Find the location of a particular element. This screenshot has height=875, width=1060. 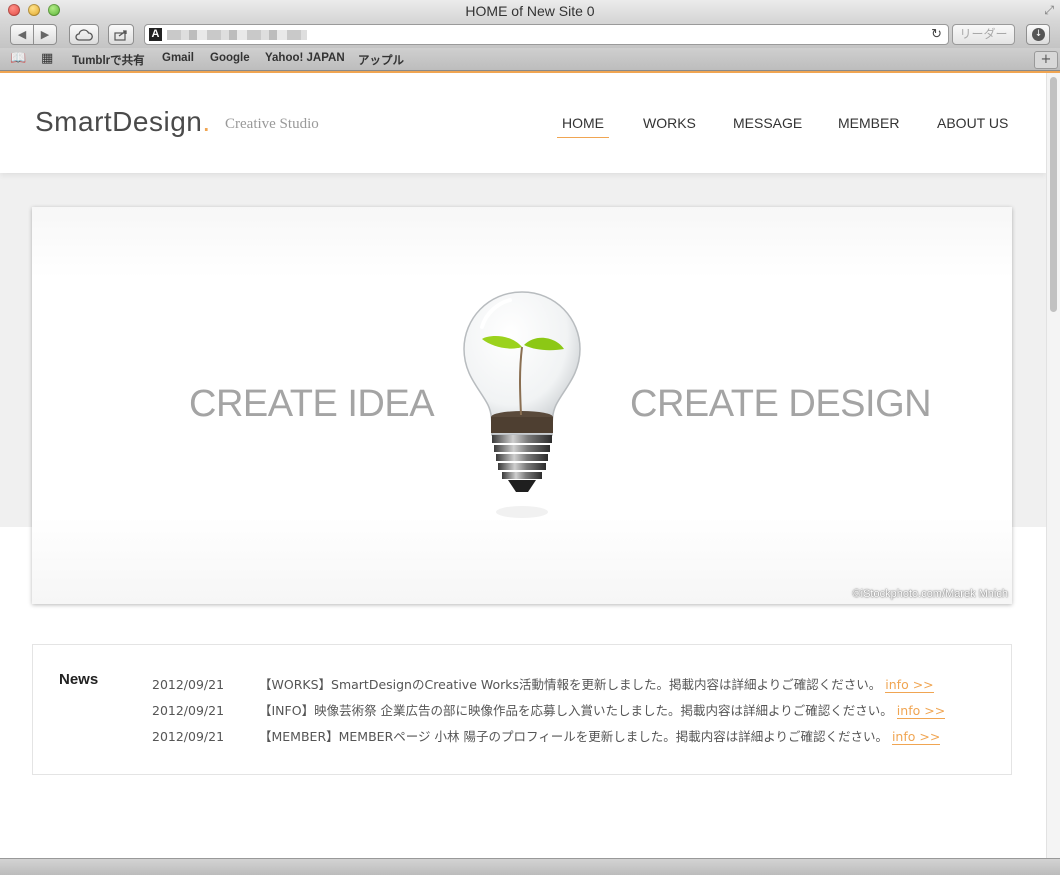

lightbulb-sprout-image is located at coordinates (522, 404).